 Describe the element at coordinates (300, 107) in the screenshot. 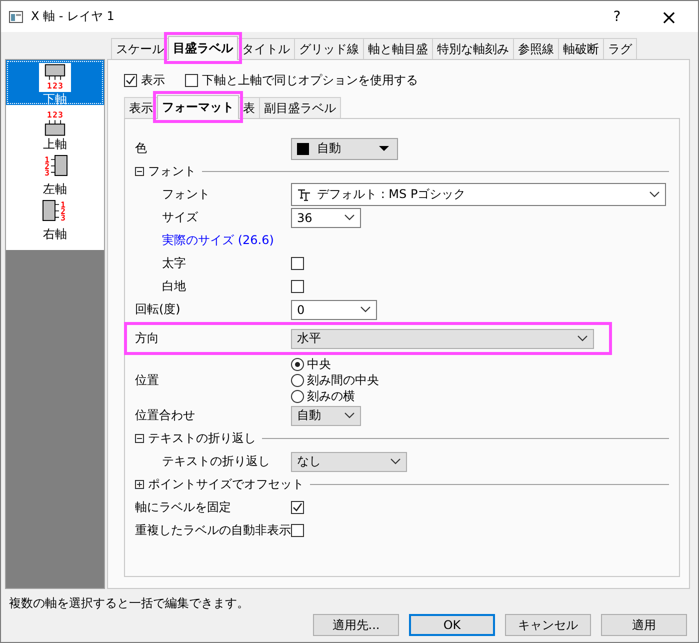

I see `tab: 副目盛ラベル` at that location.